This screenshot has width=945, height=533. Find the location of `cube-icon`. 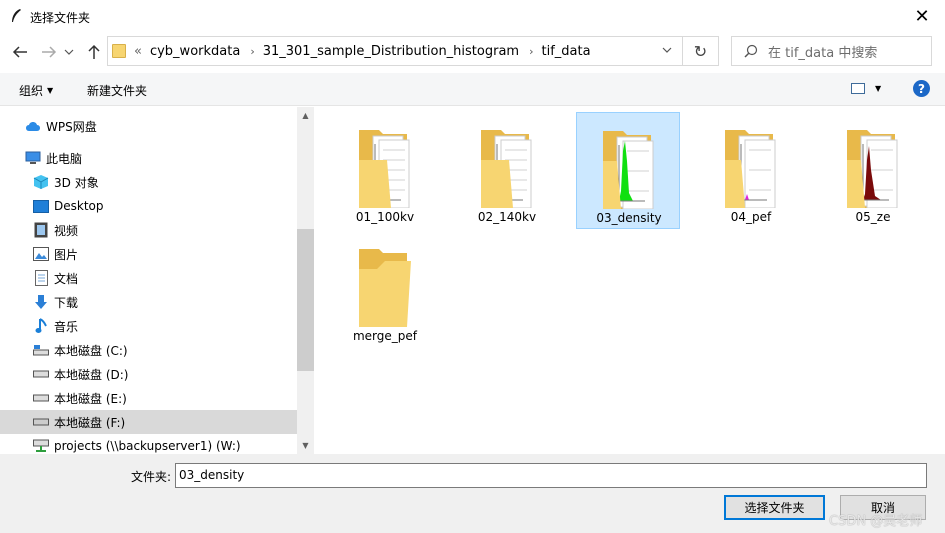

cube-icon is located at coordinates (41, 182).